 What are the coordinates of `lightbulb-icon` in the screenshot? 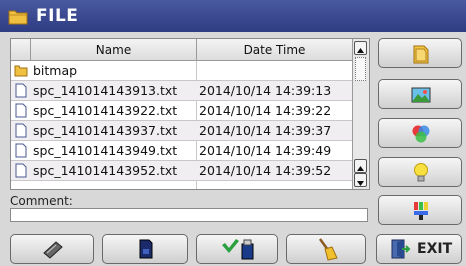 It's located at (421, 172).